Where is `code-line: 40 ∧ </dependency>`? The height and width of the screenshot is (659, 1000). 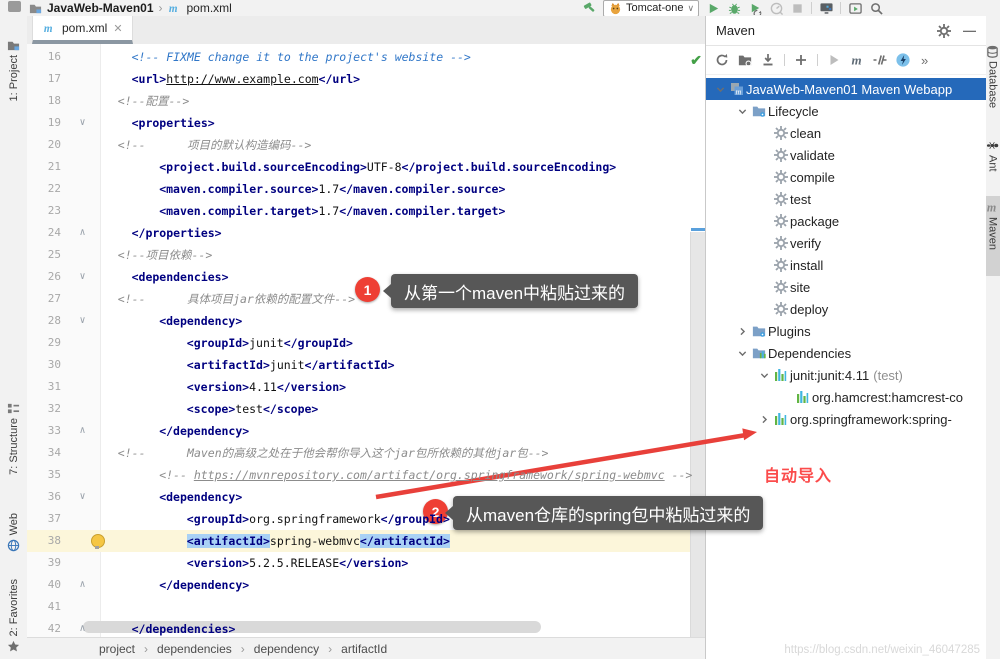 code-line: 40 ∧ </dependency> is located at coordinates (366, 585).